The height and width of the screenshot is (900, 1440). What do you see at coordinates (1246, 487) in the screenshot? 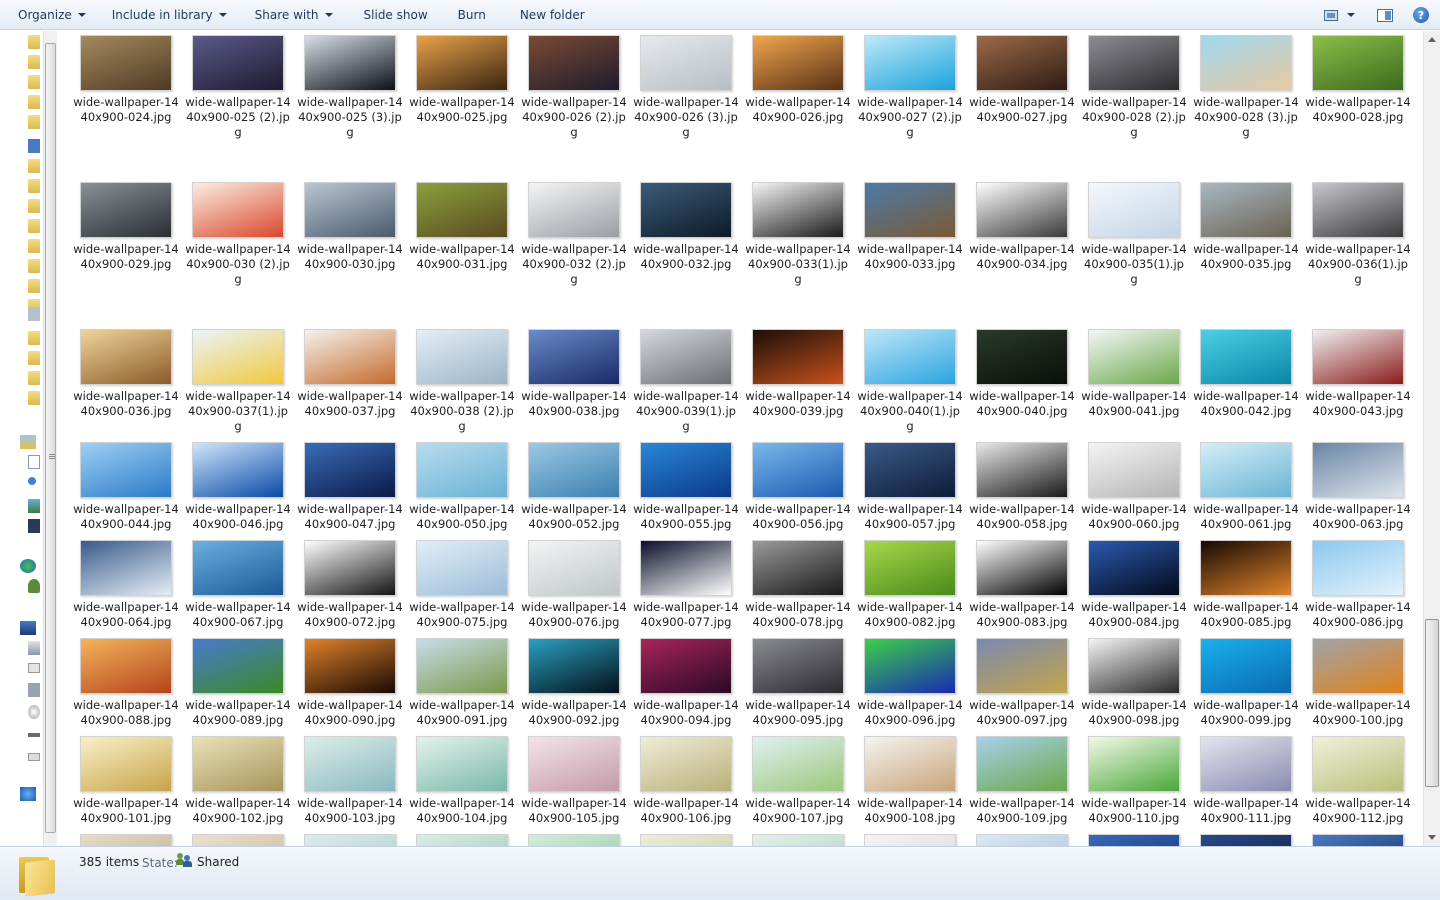
I see `file-item: wide-wallpaper-1440x900-061.jpg` at bounding box center [1246, 487].